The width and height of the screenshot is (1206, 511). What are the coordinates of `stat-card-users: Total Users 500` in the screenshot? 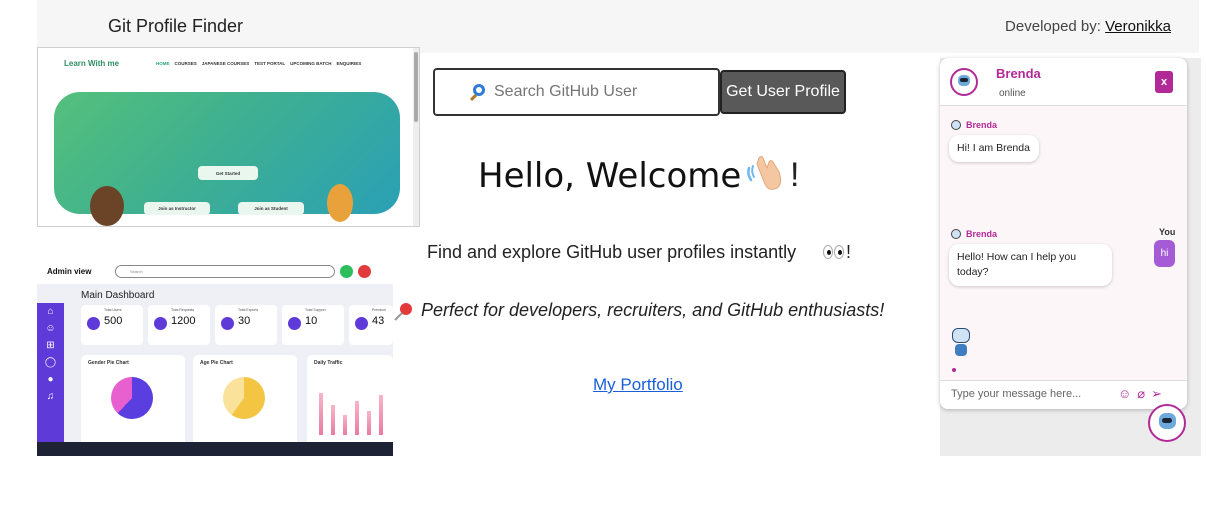 It's located at (112, 325).